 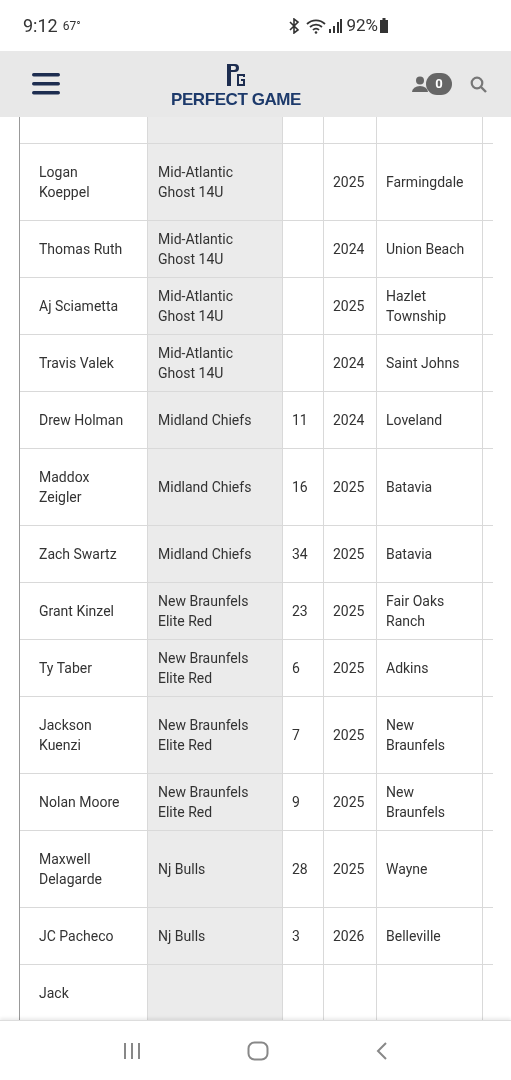 I want to click on player-name: JC Pacheco, so click(x=76, y=936).